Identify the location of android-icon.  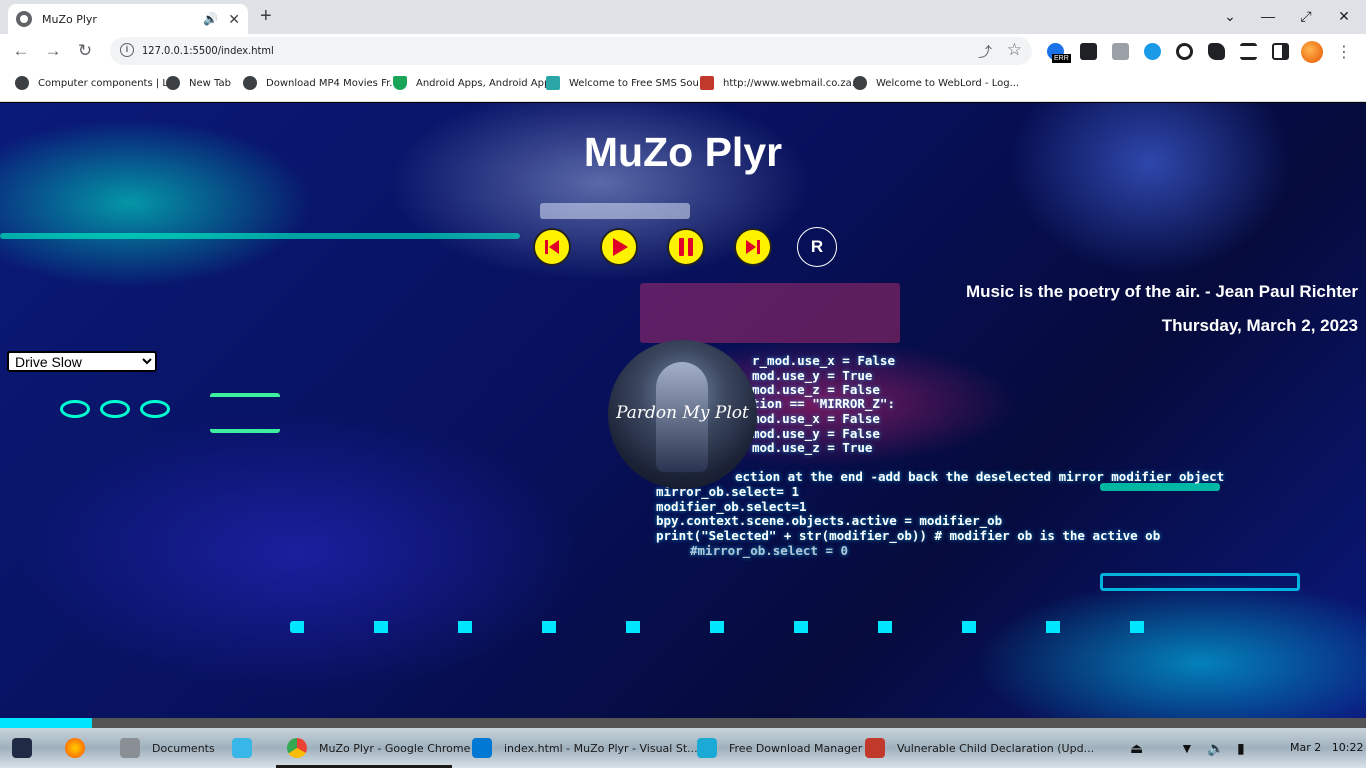
(400, 83).